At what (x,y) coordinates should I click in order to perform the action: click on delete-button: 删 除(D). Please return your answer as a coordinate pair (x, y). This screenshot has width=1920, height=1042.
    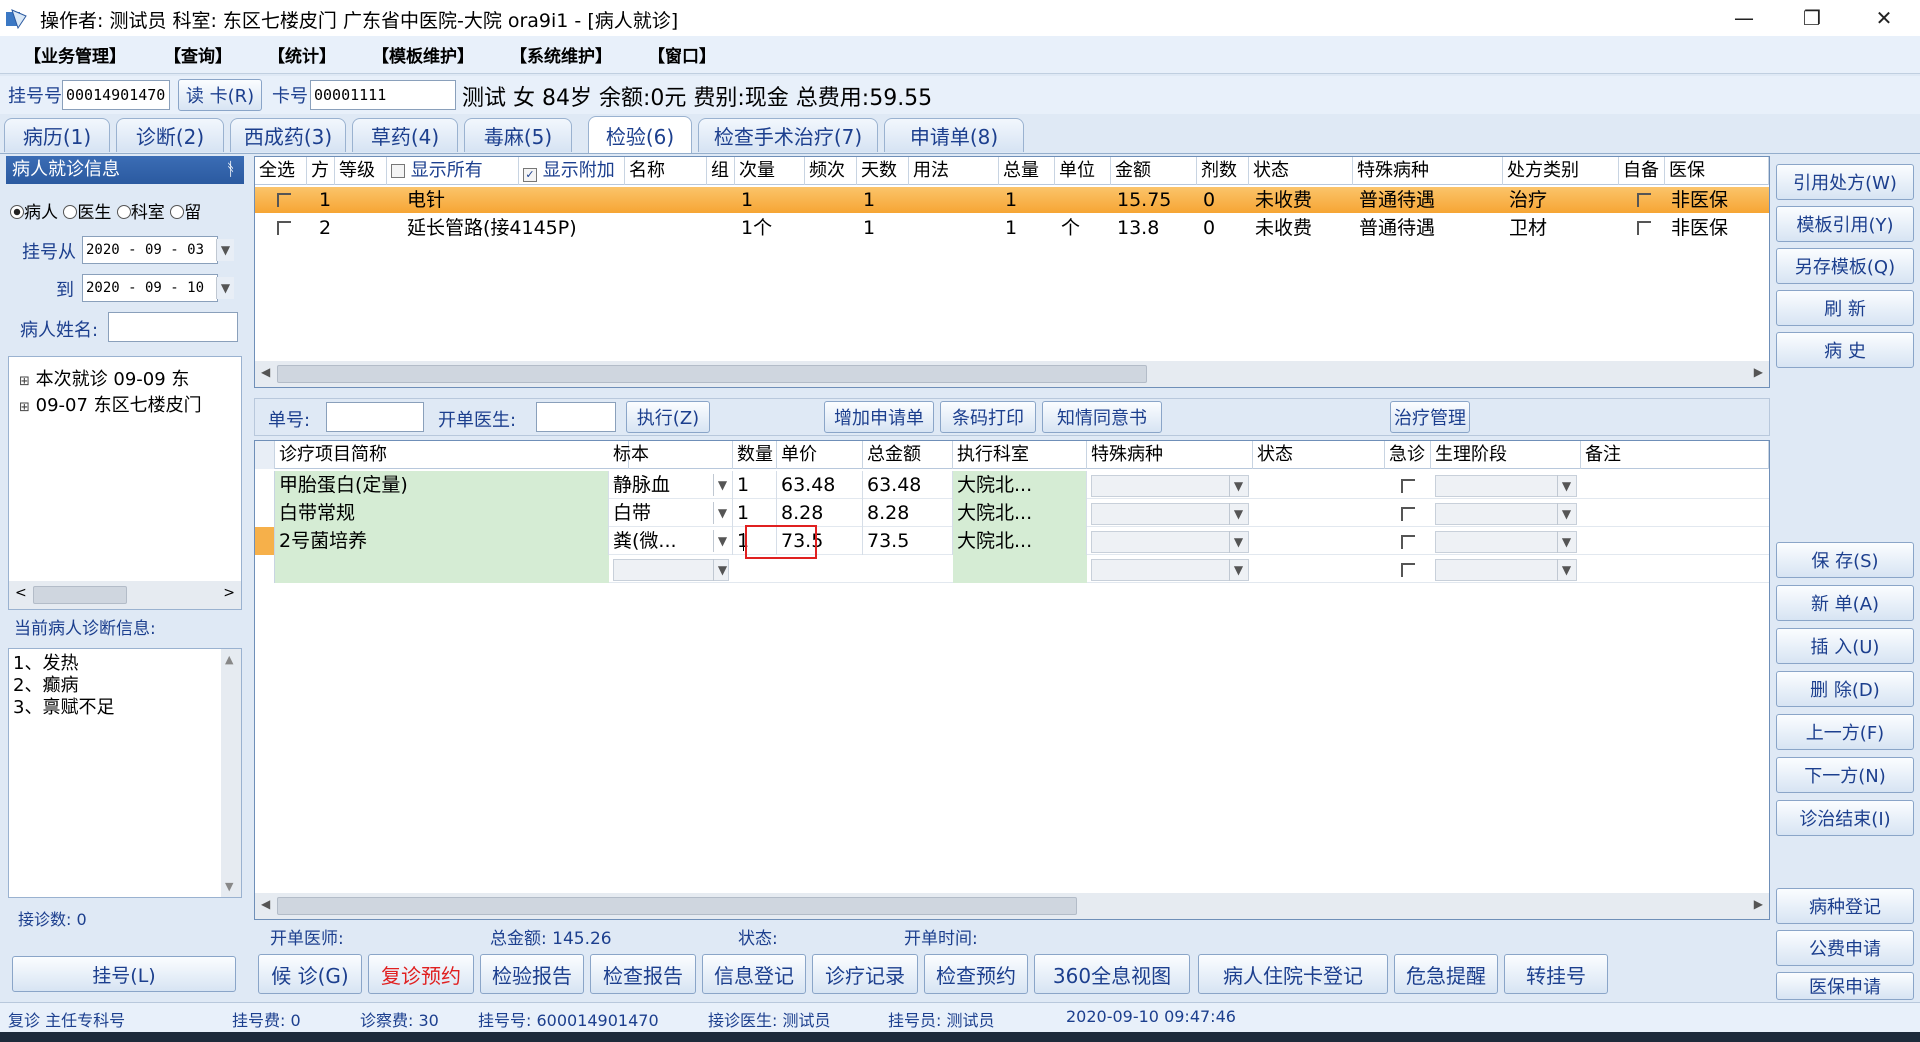
    Looking at the image, I should click on (1845, 689).